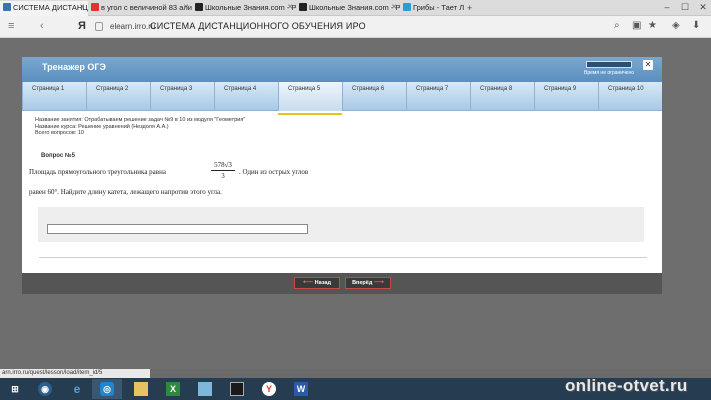  I want to click on trainer-title: Тренажер ОГЭ, so click(74, 67).